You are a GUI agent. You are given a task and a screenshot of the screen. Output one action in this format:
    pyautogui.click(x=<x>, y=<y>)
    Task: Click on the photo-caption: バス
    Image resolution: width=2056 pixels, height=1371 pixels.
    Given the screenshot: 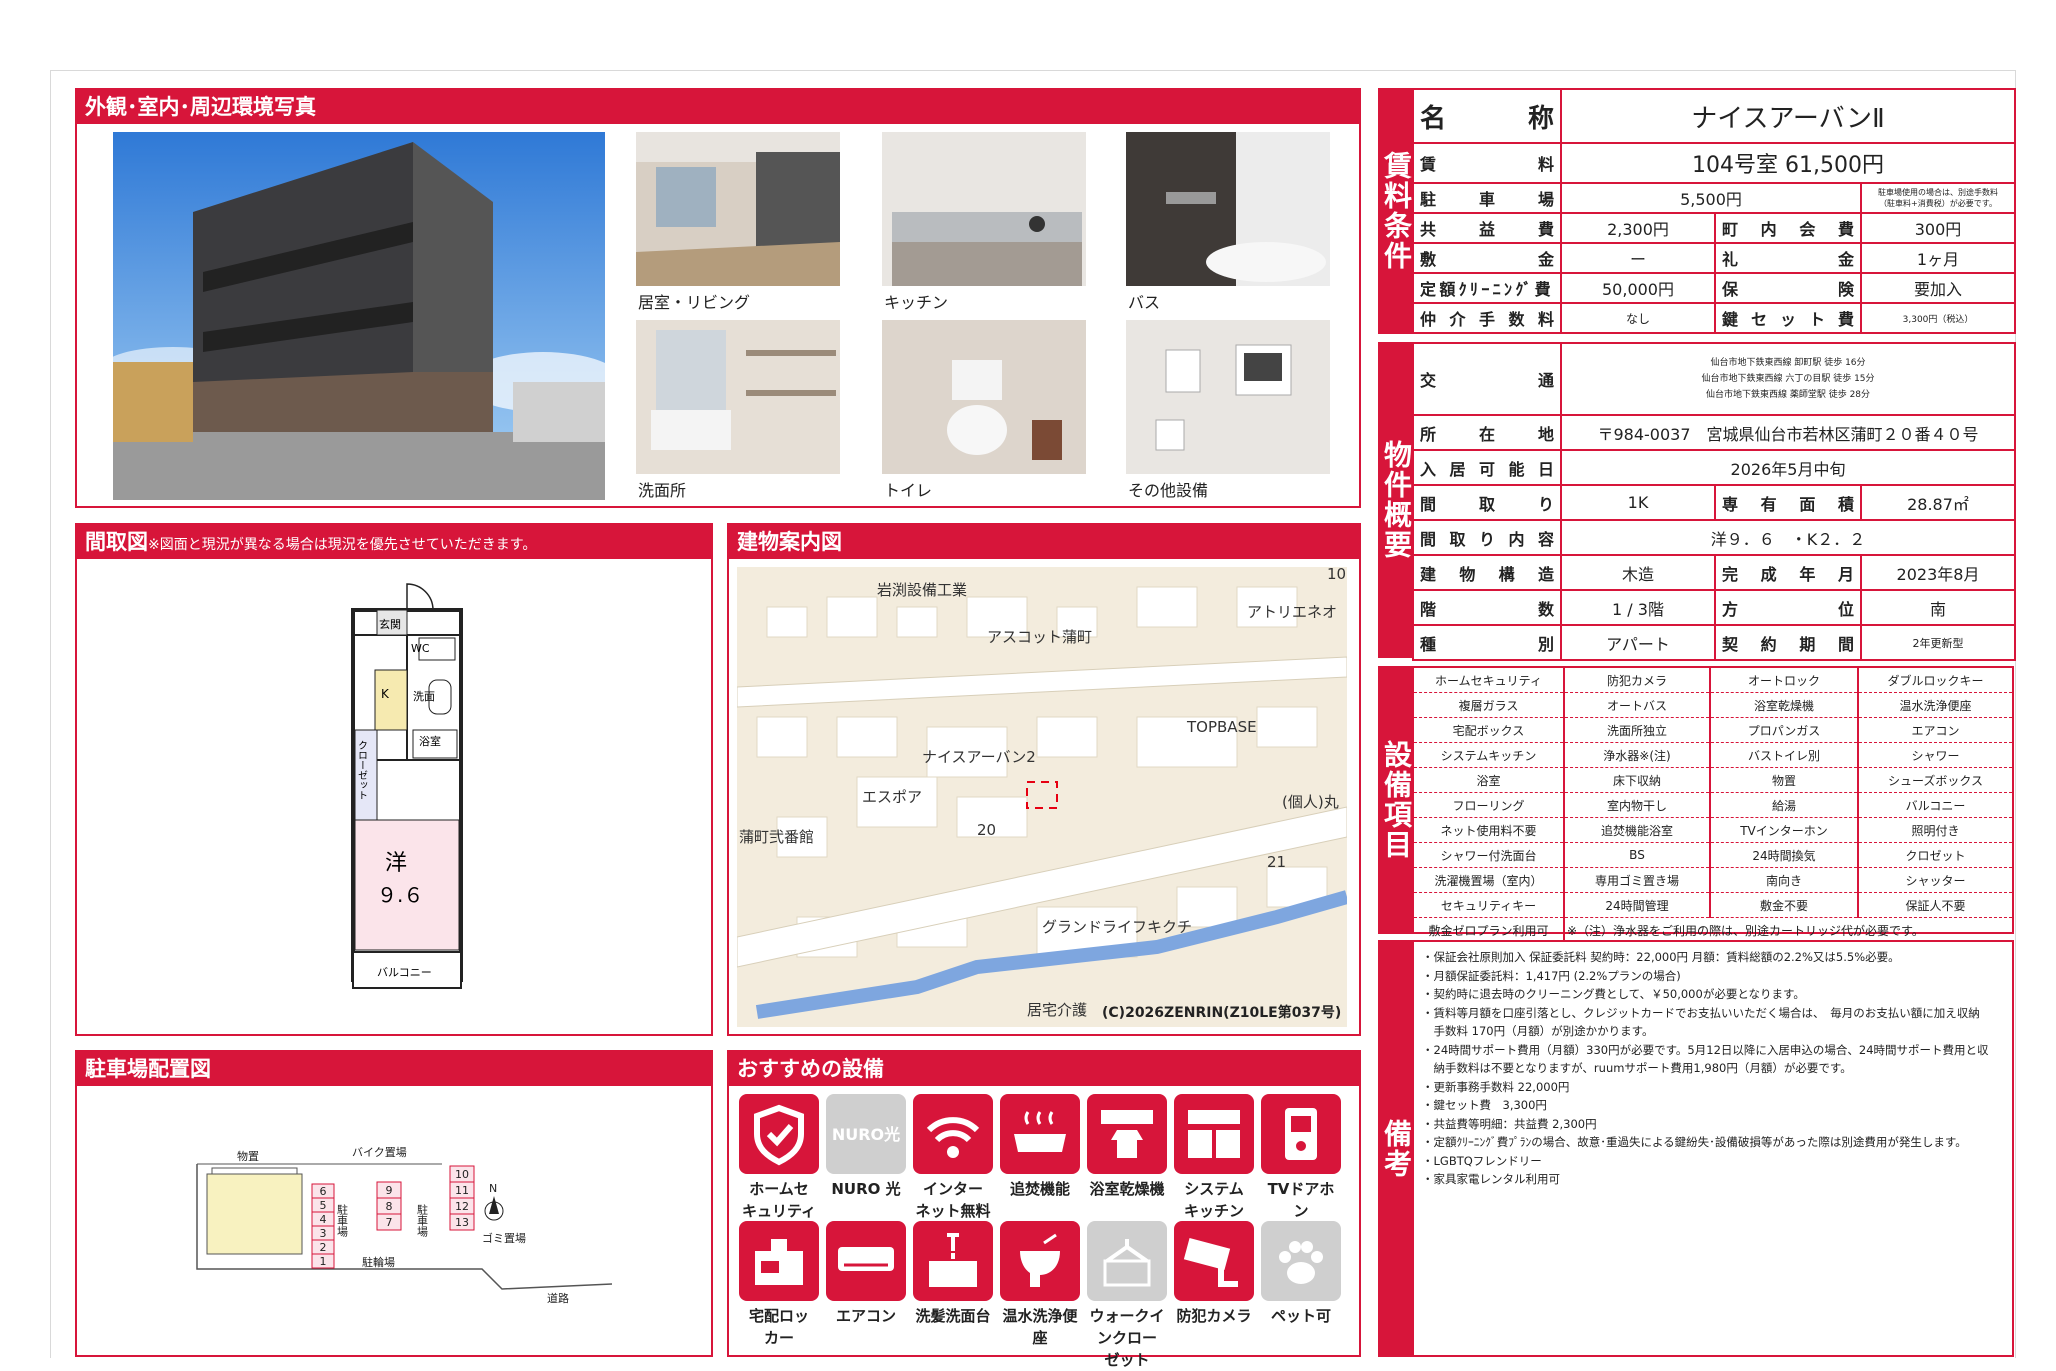 What is the action you would take?
    pyautogui.click(x=1144, y=302)
    